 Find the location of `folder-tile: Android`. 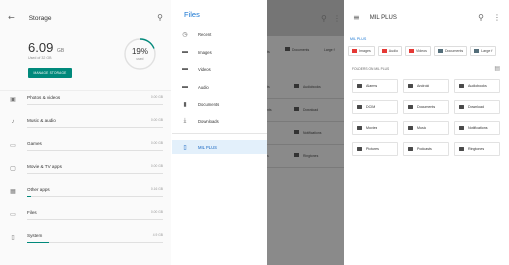

folder-tile: Android is located at coordinates (426, 86).